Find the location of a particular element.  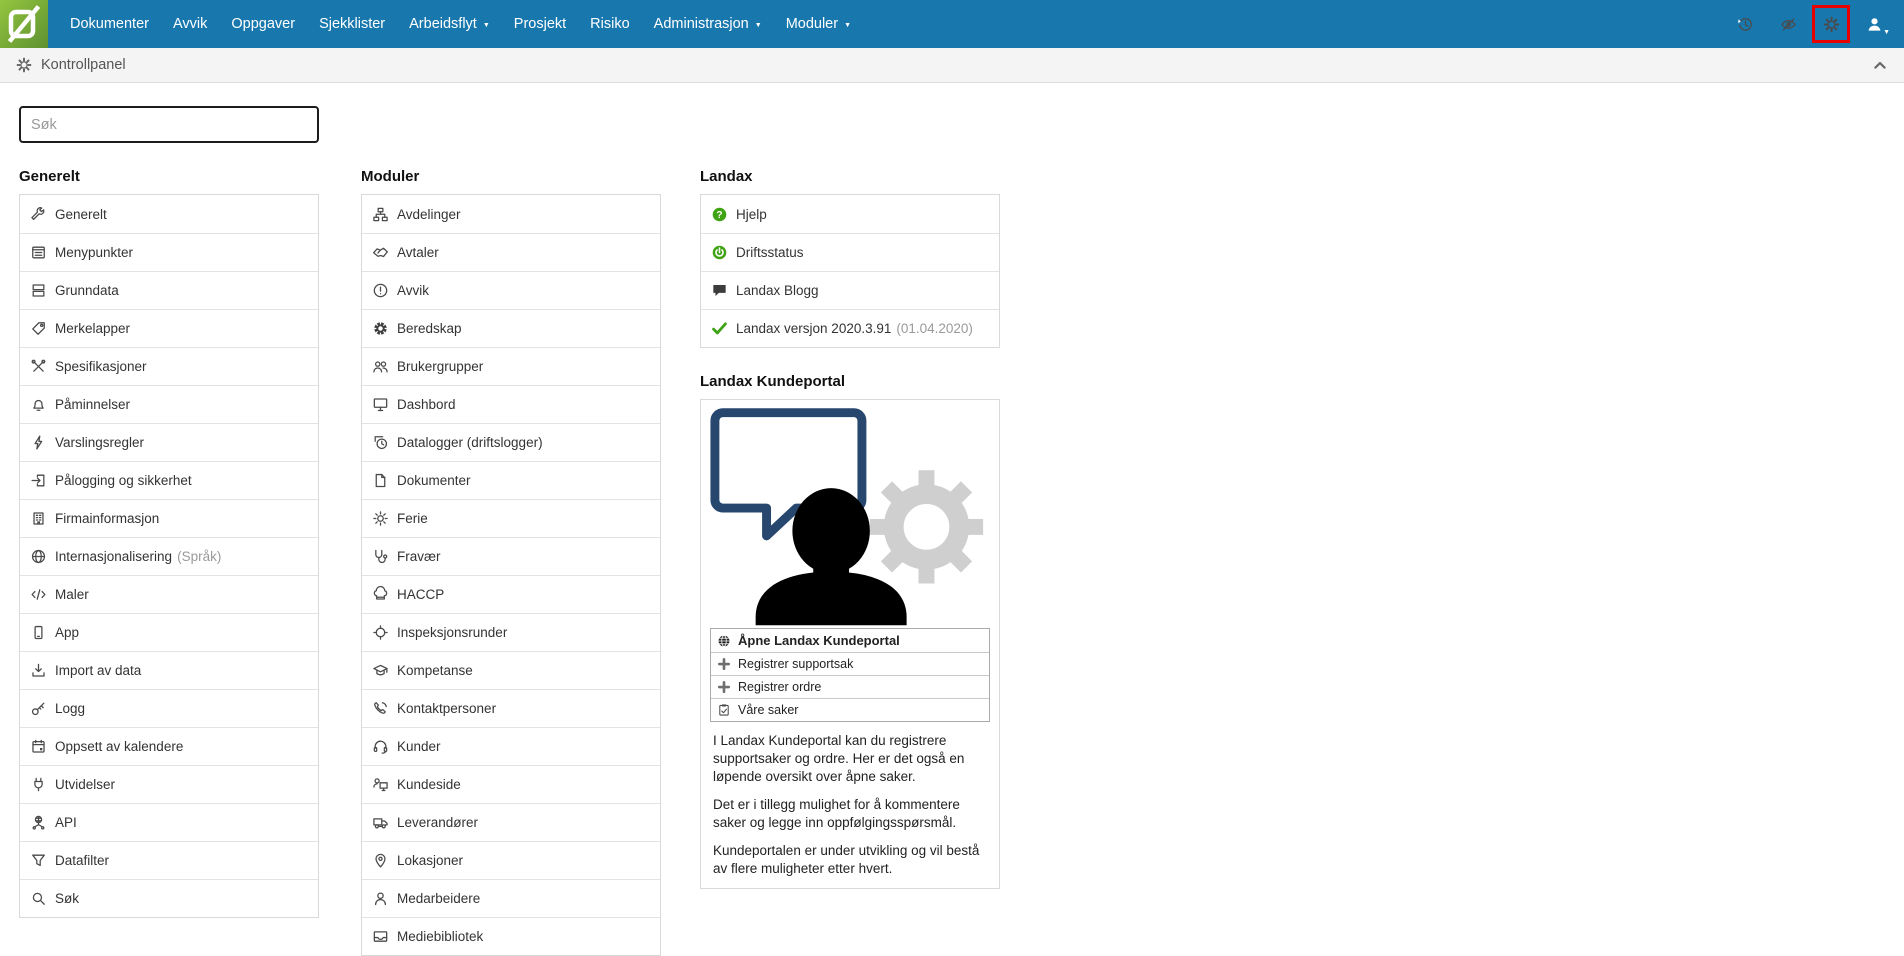

search-input is located at coordinates (169, 124).